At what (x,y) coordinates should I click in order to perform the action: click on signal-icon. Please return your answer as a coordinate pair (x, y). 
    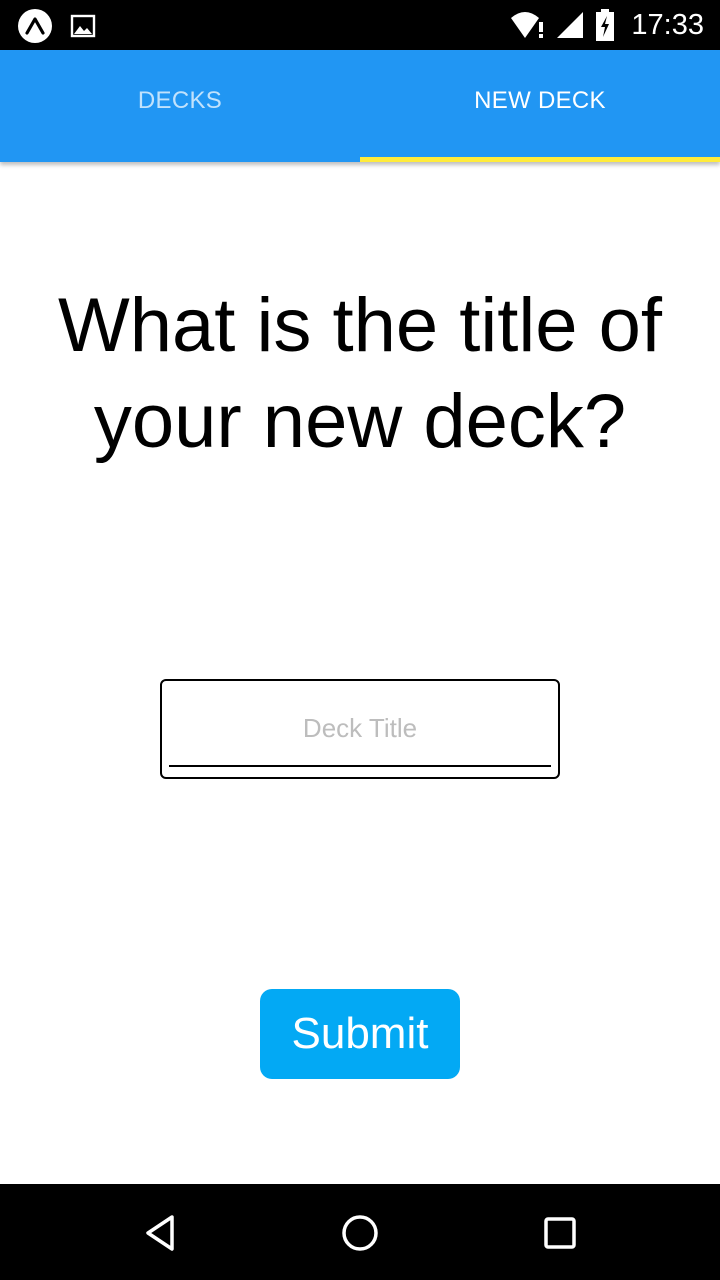
    Looking at the image, I should click on (570, 25).